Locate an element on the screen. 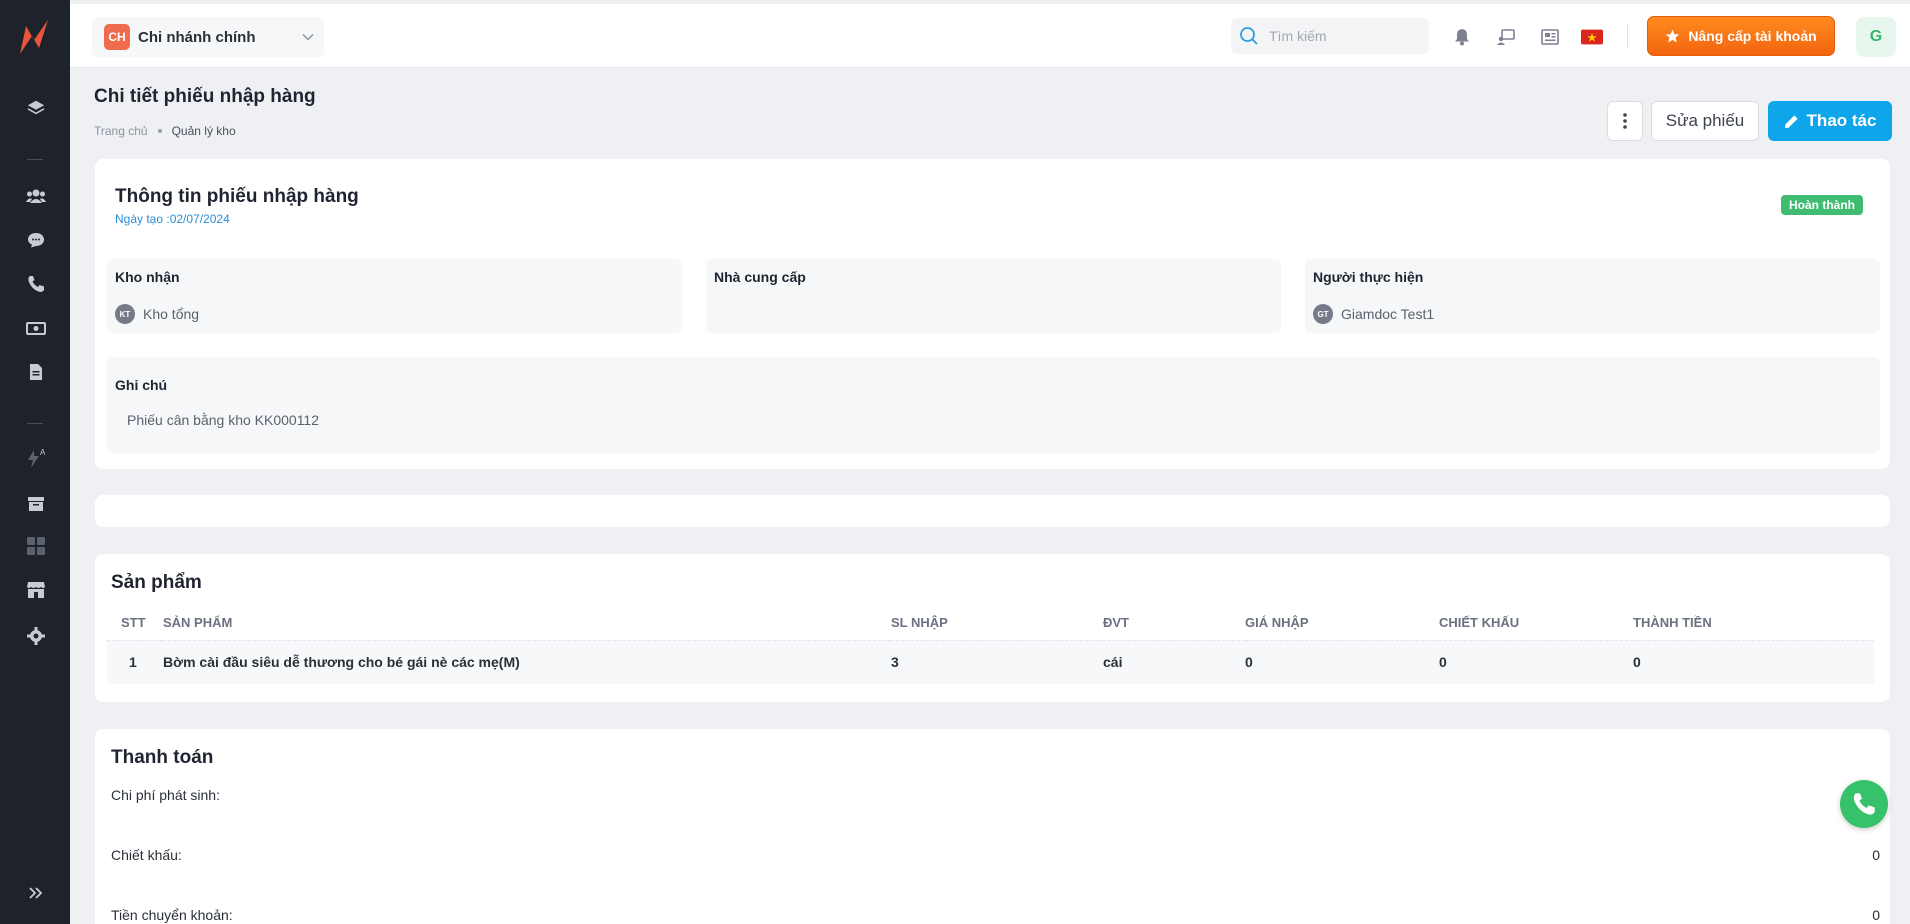 The image size is (1910, 924). branch-avatar: CH is located at coordinates (117, 37).